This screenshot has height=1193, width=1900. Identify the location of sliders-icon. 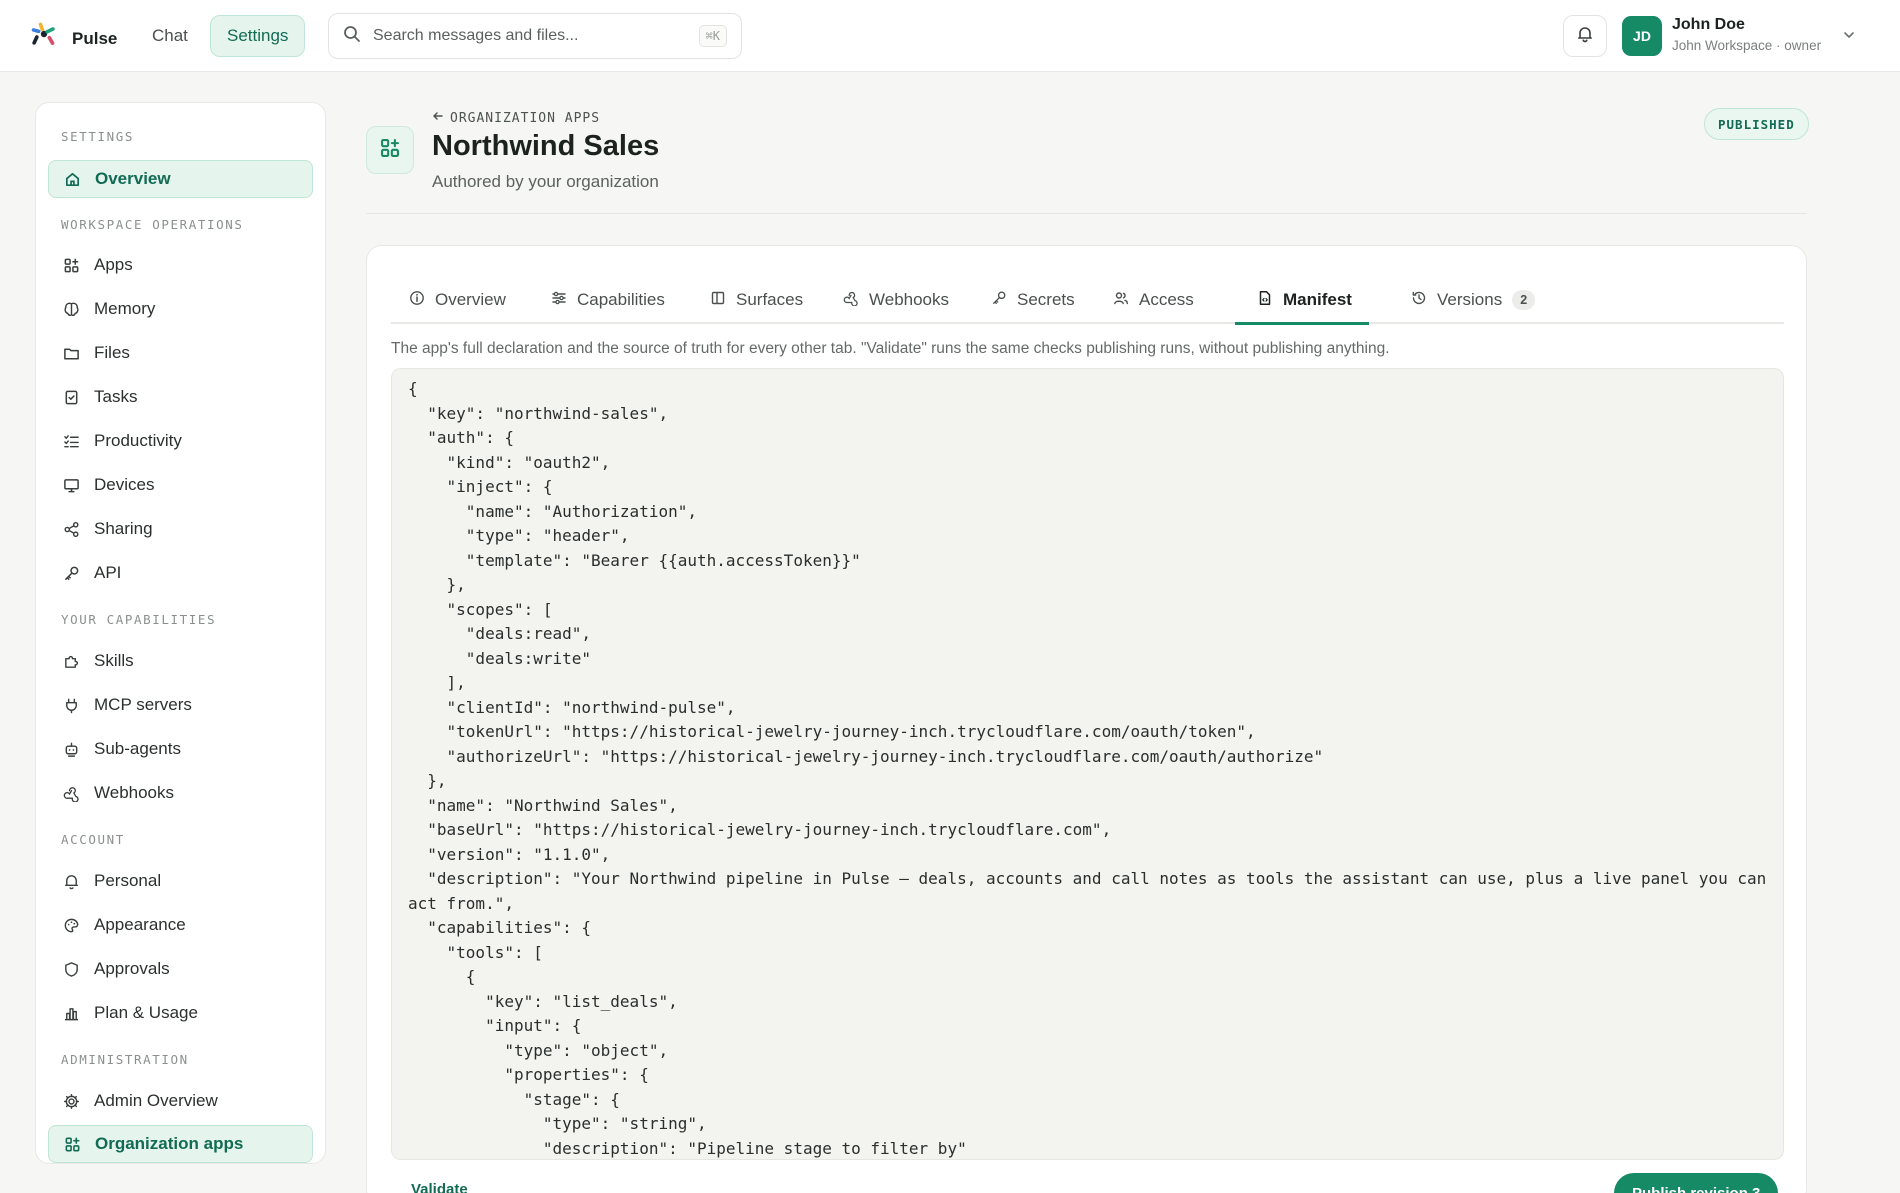
(559, 300).